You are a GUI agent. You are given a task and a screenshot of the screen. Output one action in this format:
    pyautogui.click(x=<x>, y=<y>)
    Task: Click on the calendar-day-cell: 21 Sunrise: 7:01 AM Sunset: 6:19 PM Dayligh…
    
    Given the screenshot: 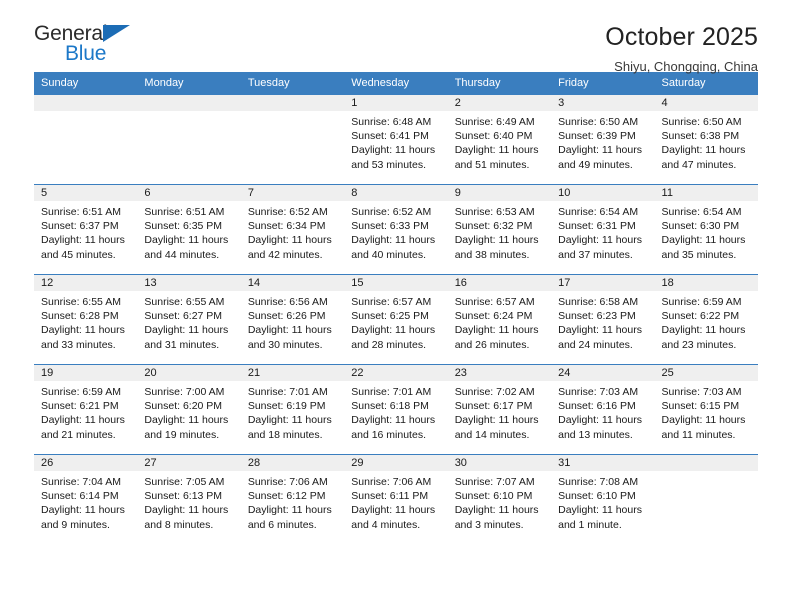 What is the action you would take?
    pyautogui.click(x=292, y=409)
    